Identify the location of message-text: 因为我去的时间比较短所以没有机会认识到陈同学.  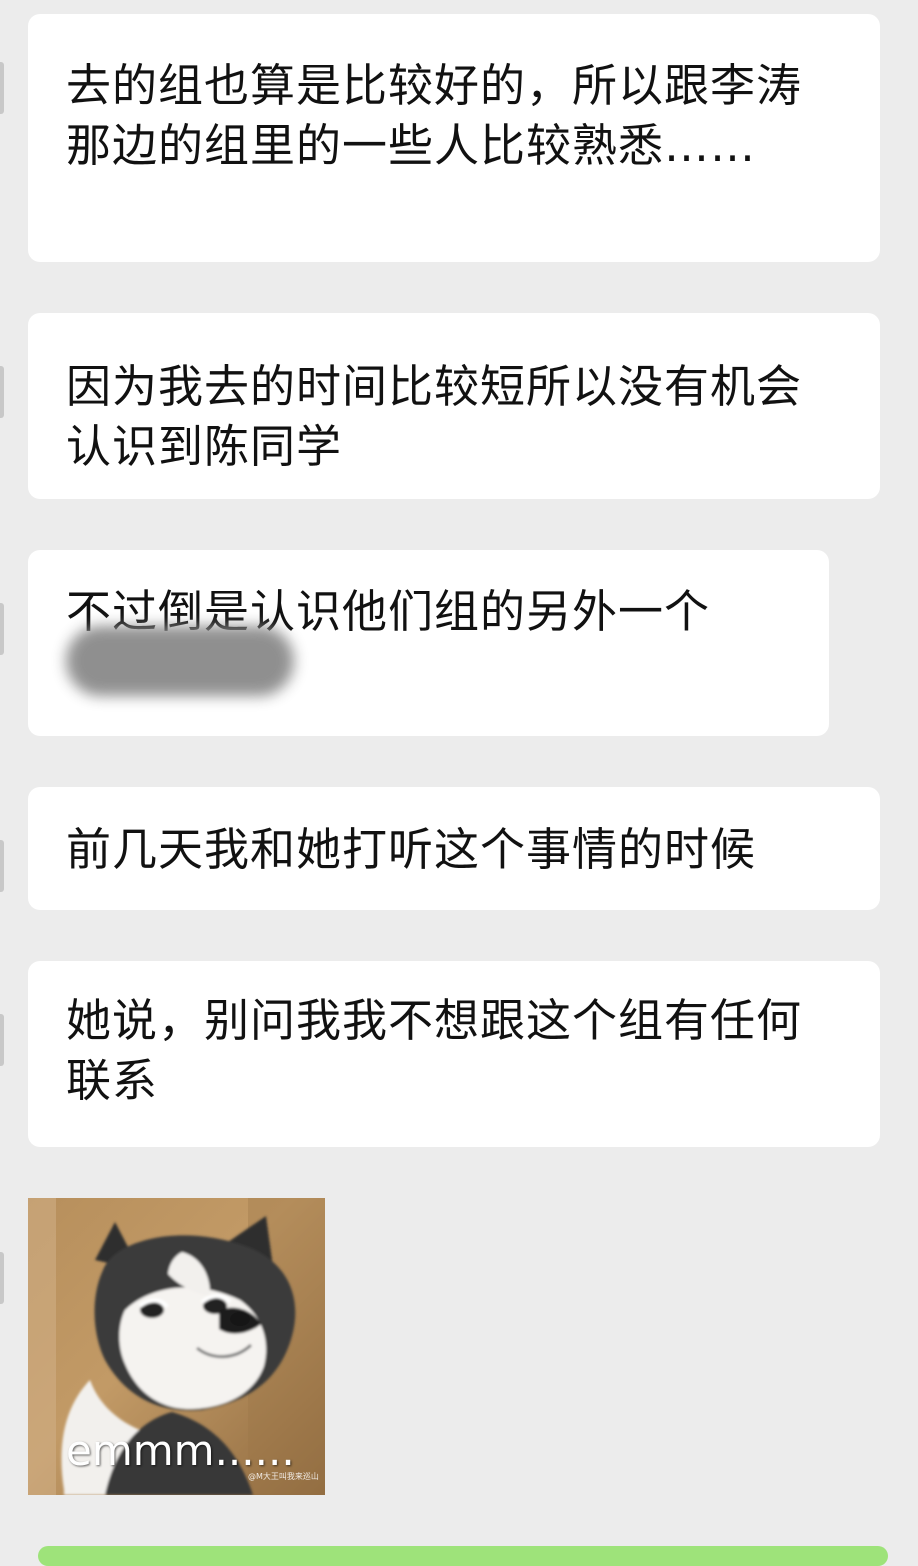
(434, 416).